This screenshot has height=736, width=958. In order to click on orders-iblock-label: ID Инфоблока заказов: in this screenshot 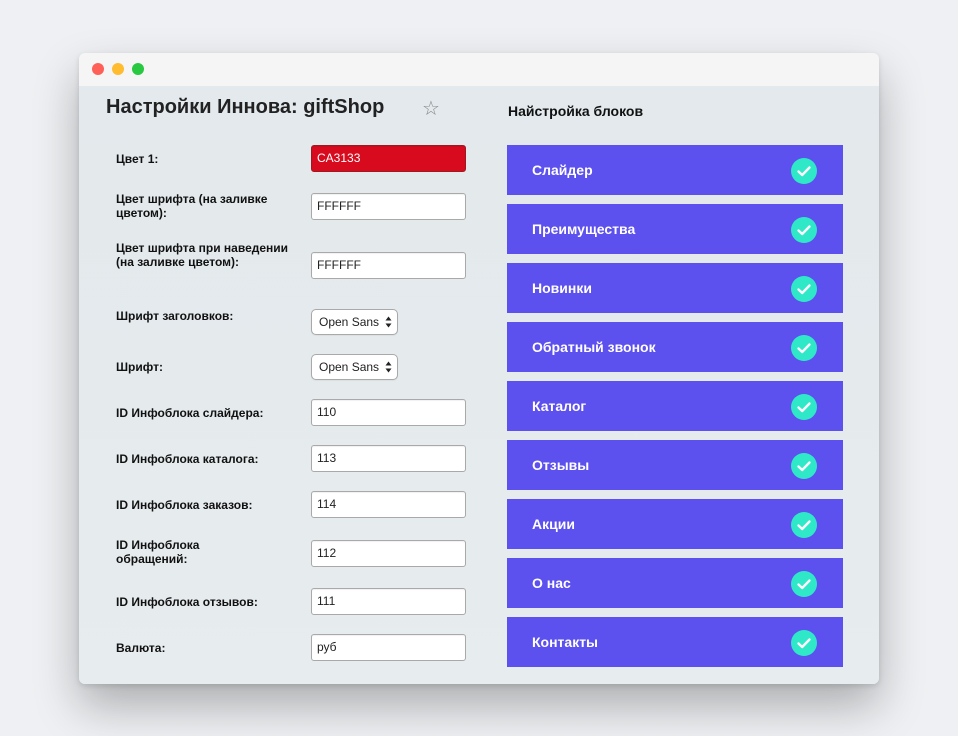, I will do `click(184, 505)`.